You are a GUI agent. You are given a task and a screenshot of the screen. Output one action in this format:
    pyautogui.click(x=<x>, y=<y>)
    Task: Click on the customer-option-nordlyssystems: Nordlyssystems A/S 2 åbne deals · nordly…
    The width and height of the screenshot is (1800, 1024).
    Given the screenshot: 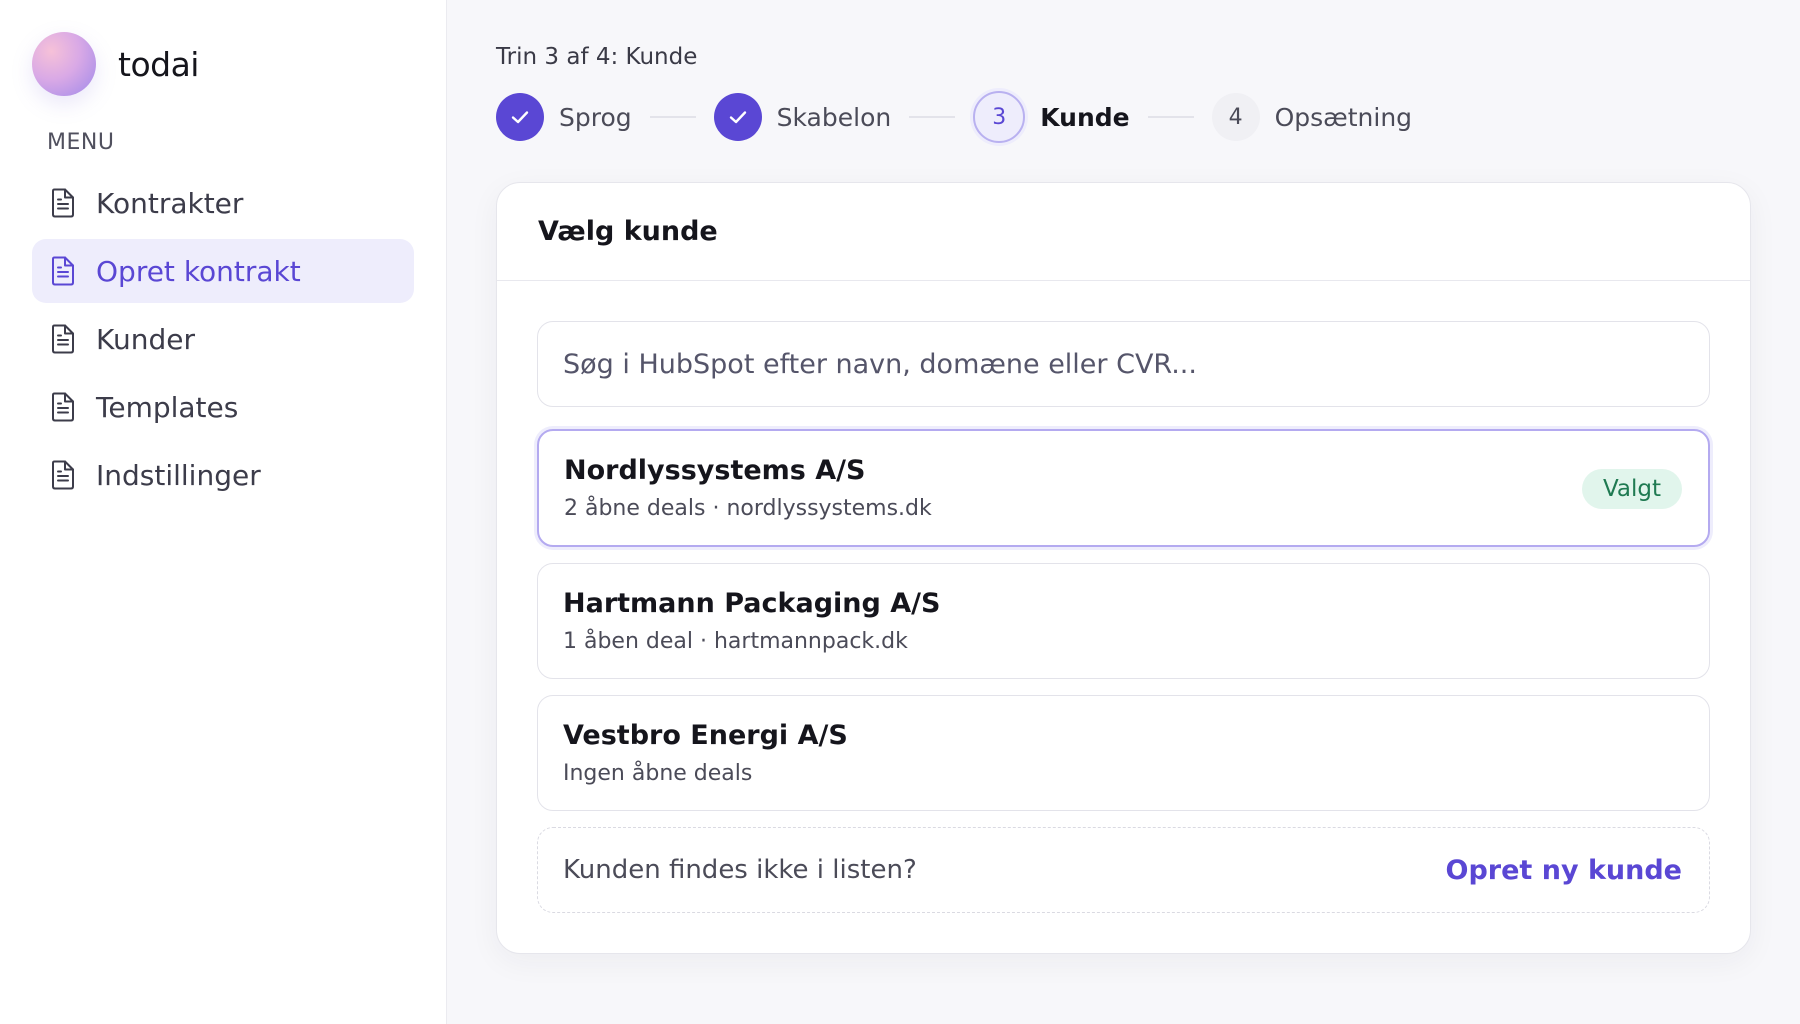 What is the action you would take?
    pyautogui.click(x=1123, y=488)
    